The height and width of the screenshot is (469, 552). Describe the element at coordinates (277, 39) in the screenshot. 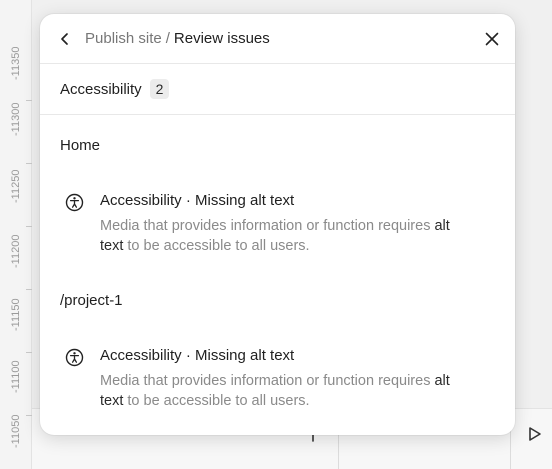

I see `panel-header: Publish site / Review issues` at that location.